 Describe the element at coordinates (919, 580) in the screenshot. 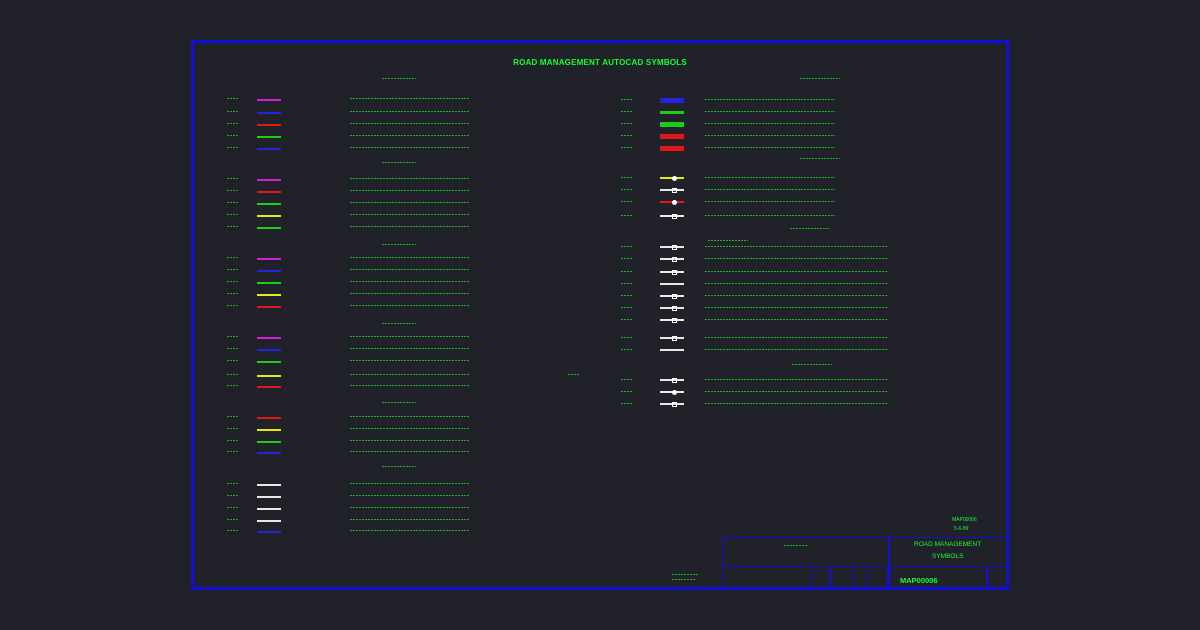

I see `title-block-drawing-number: MAP00006` at that location.